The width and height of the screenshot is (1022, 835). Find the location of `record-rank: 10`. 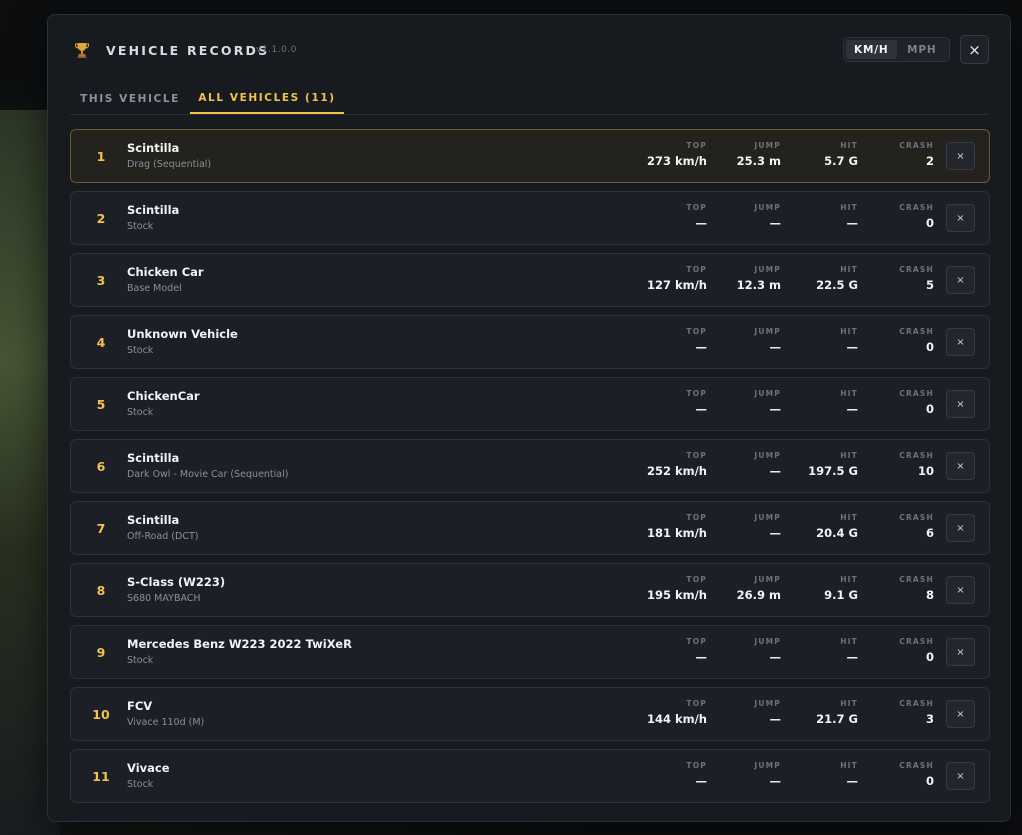

record-rank: 10 is located at coordinates (101, 714).